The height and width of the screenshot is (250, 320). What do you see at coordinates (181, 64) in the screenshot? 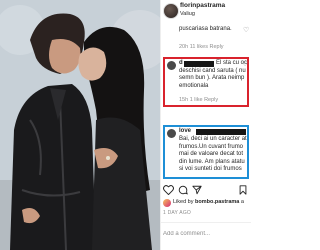
I see `commenter-username: d` at bounding box center [181, 64].